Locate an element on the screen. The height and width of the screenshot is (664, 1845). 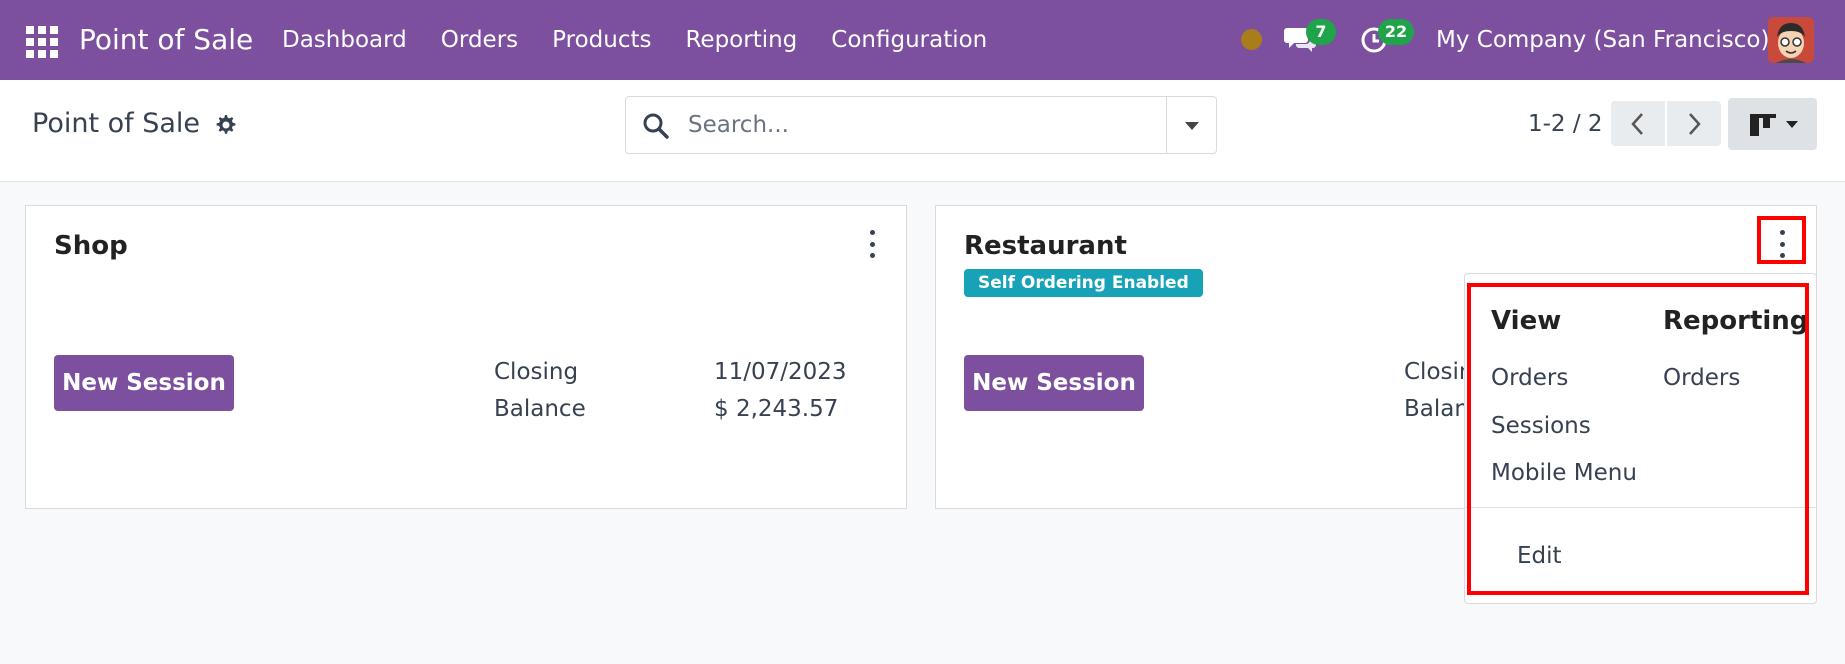
menu-item-configuration: Configuration is located at coordinates (909, 40).